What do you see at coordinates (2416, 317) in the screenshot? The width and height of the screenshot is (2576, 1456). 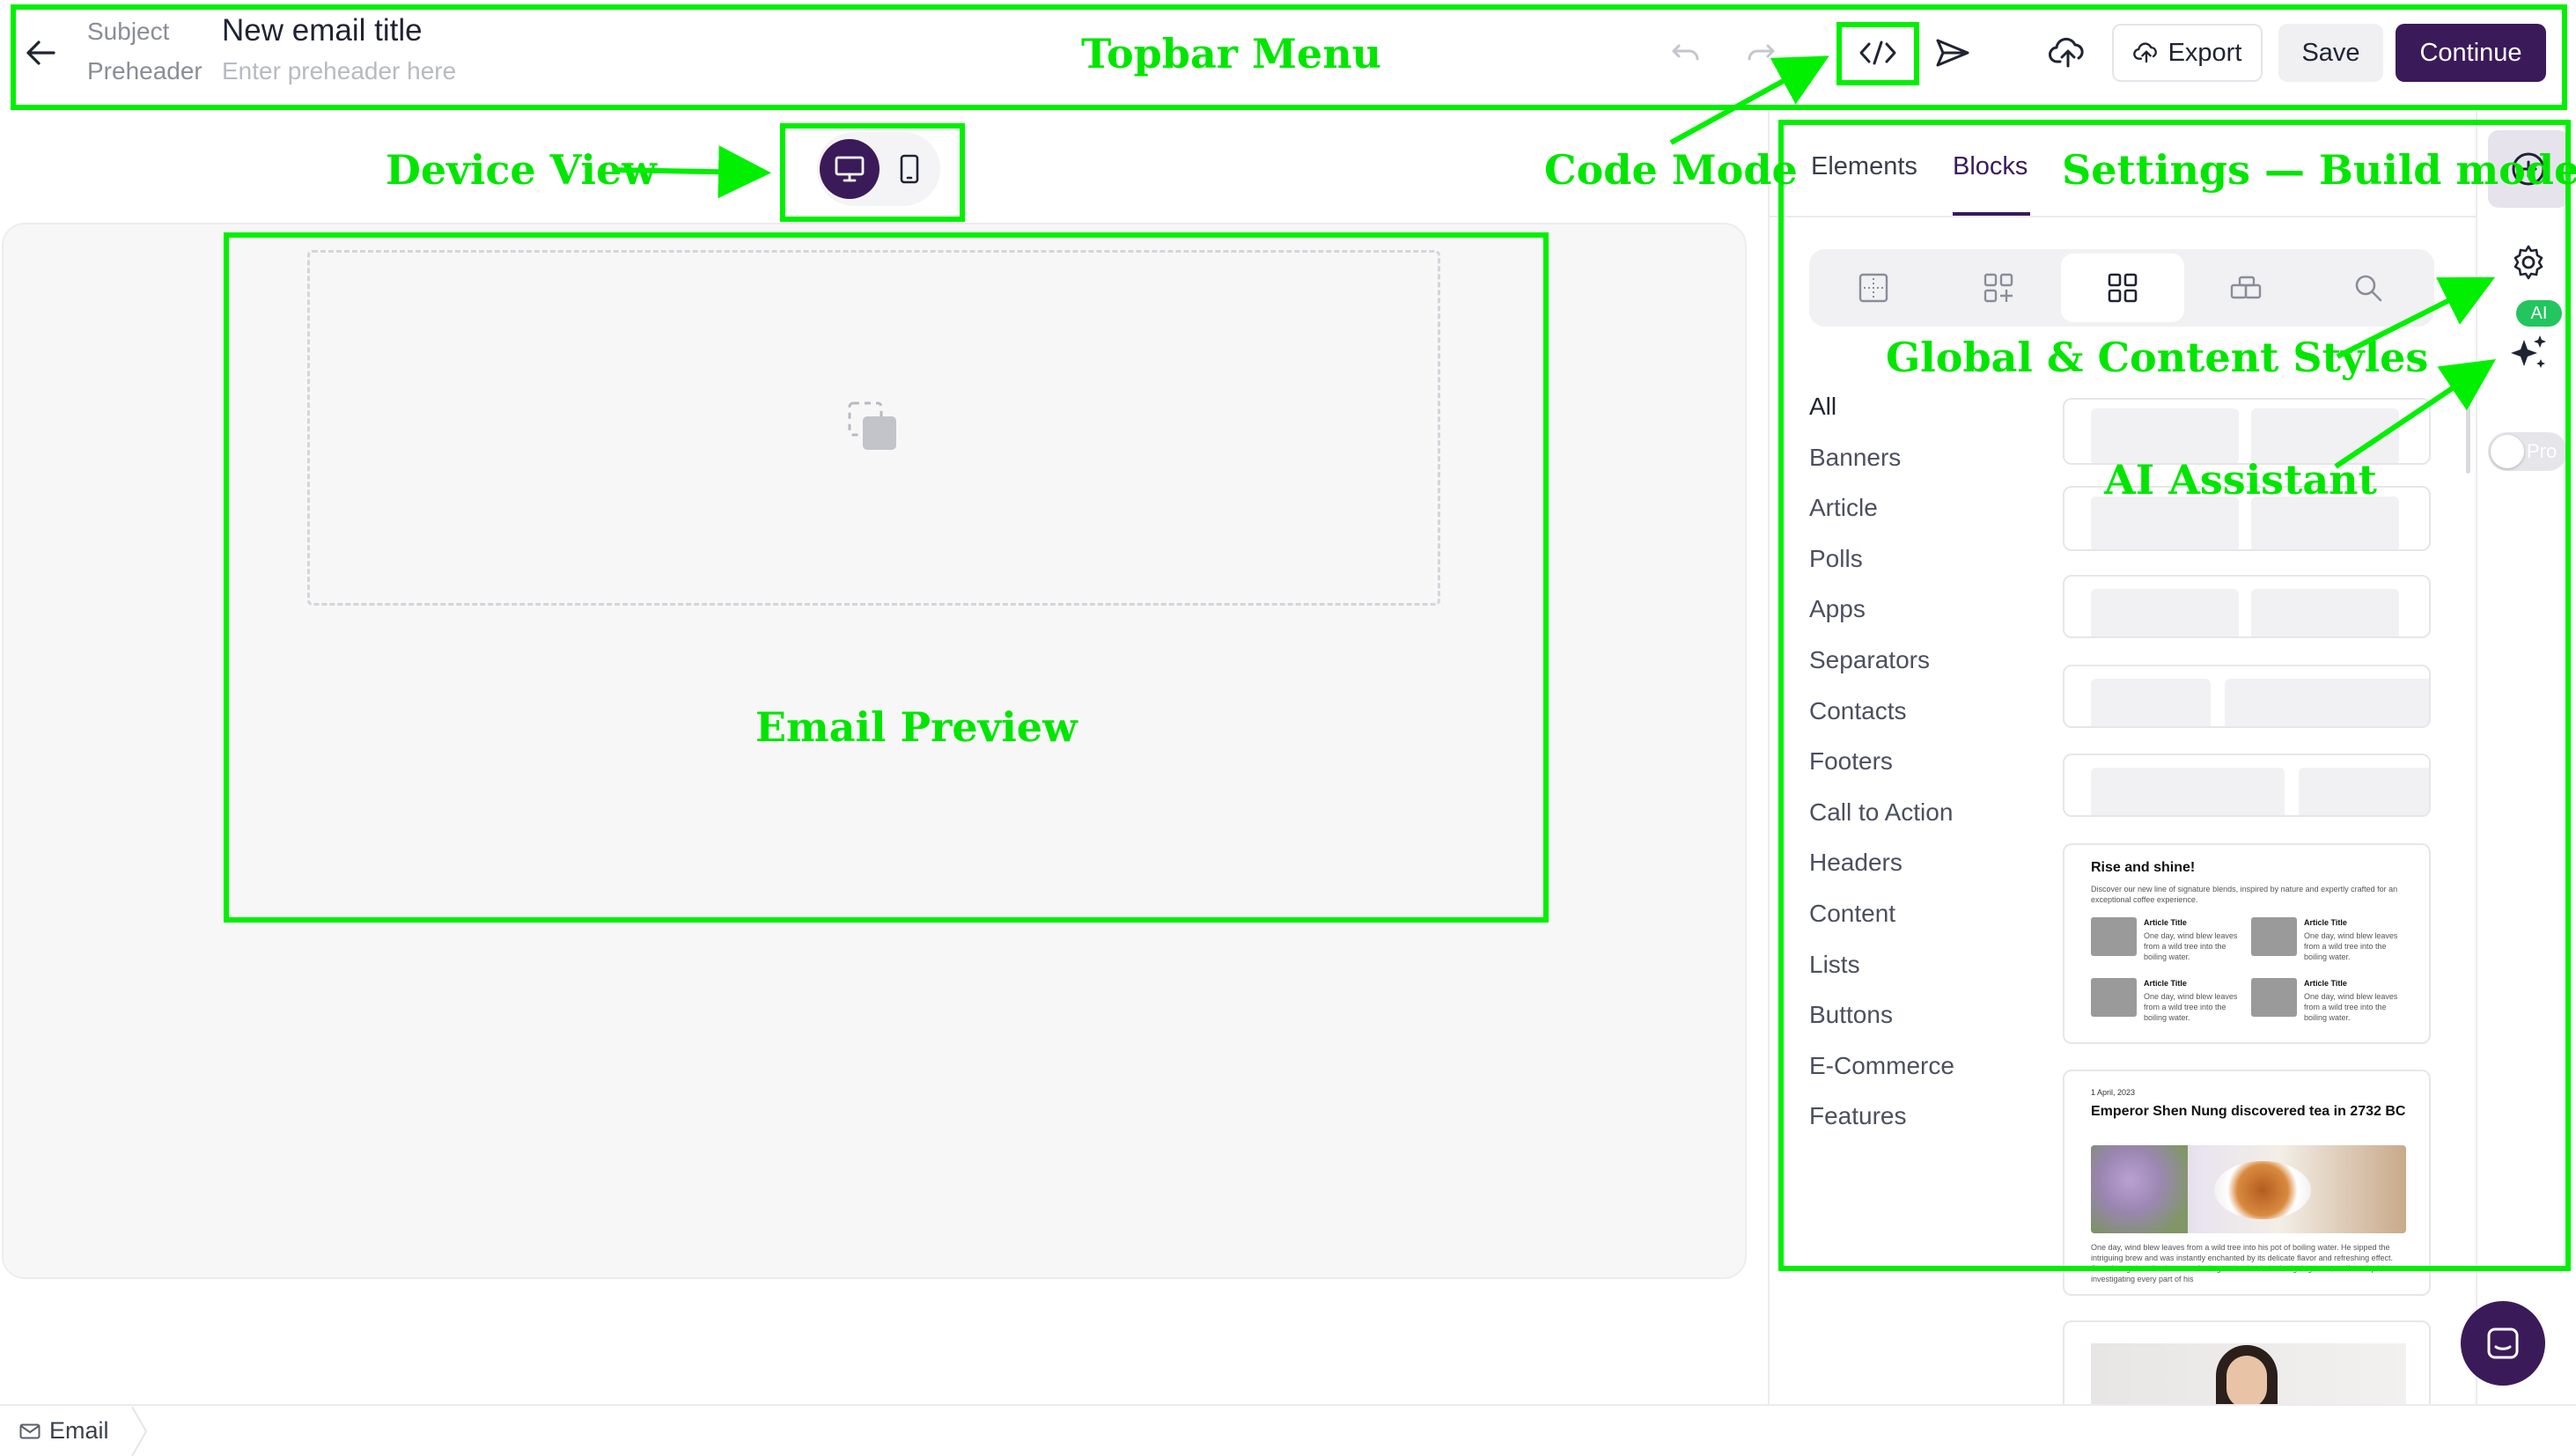 I see `arrow-global-styles` at bounding box center [2416, 317].